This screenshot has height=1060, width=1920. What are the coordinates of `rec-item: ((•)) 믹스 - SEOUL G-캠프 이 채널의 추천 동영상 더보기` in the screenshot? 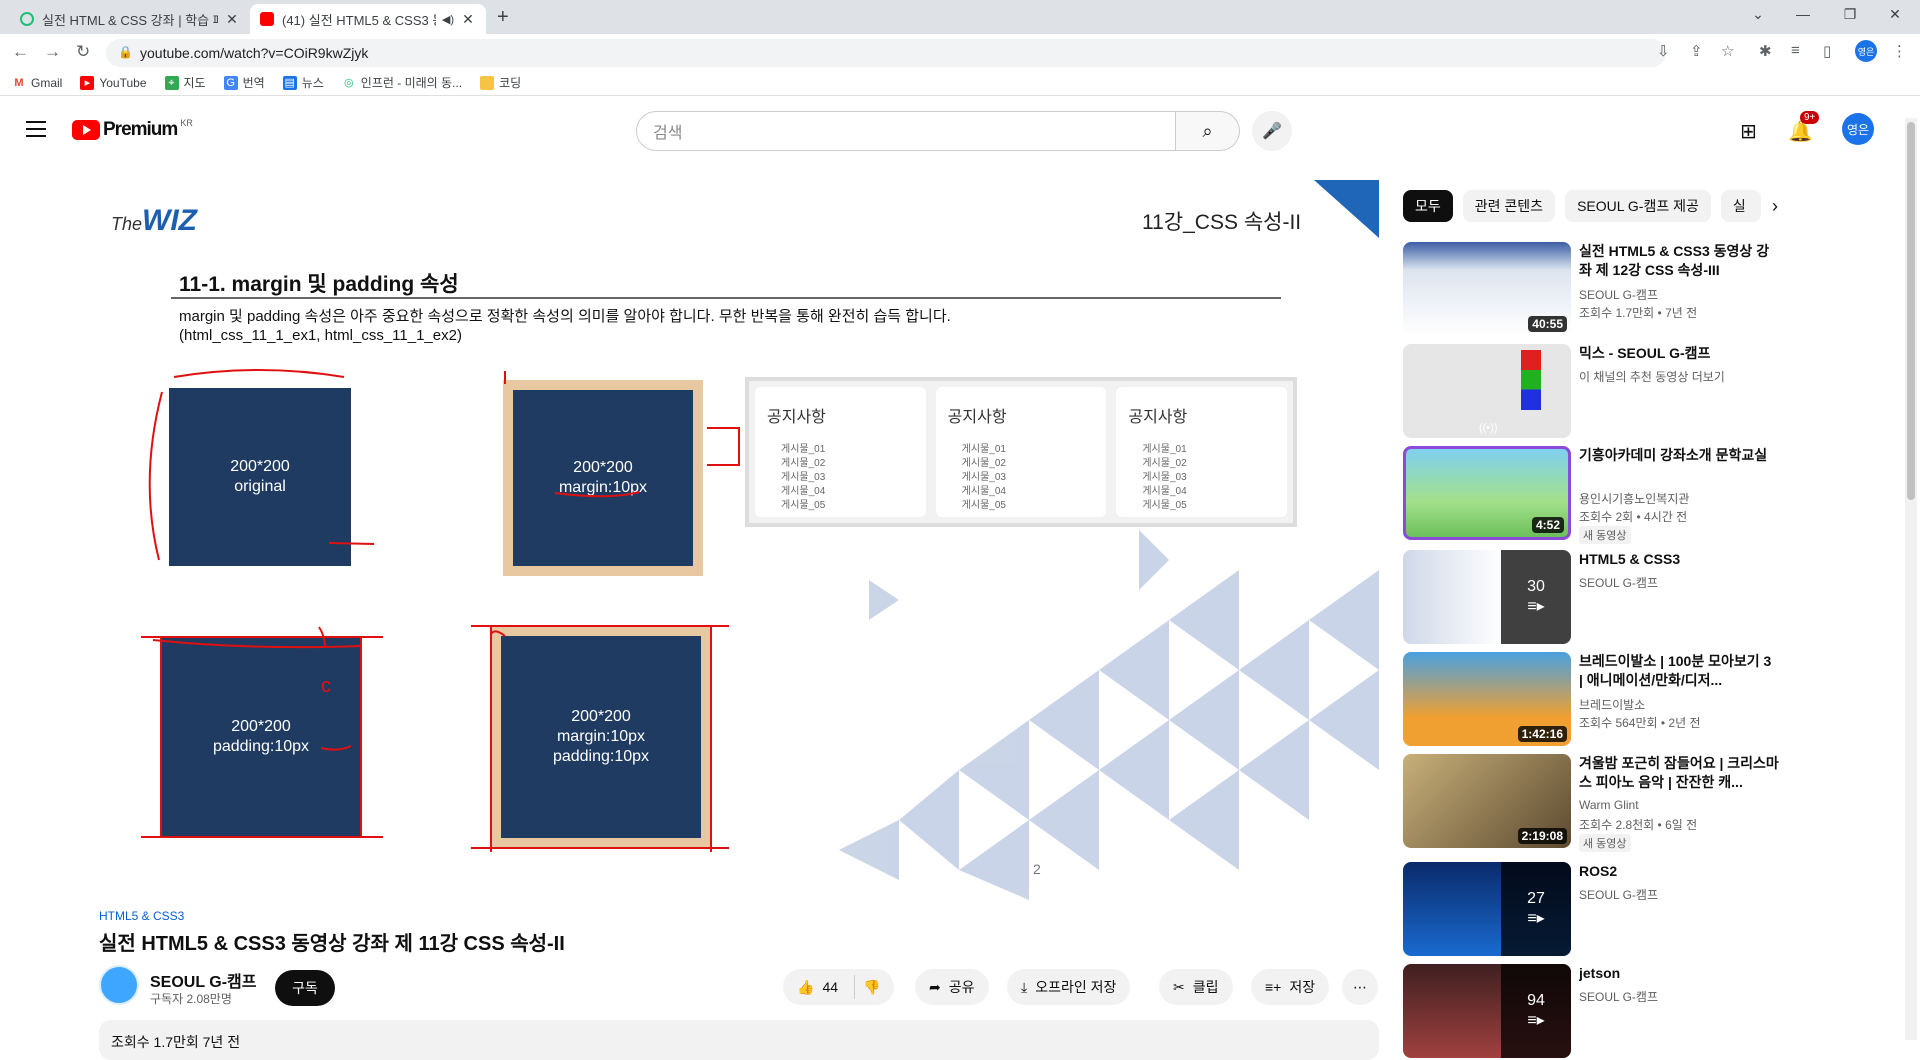 It's located at (1593, 392).